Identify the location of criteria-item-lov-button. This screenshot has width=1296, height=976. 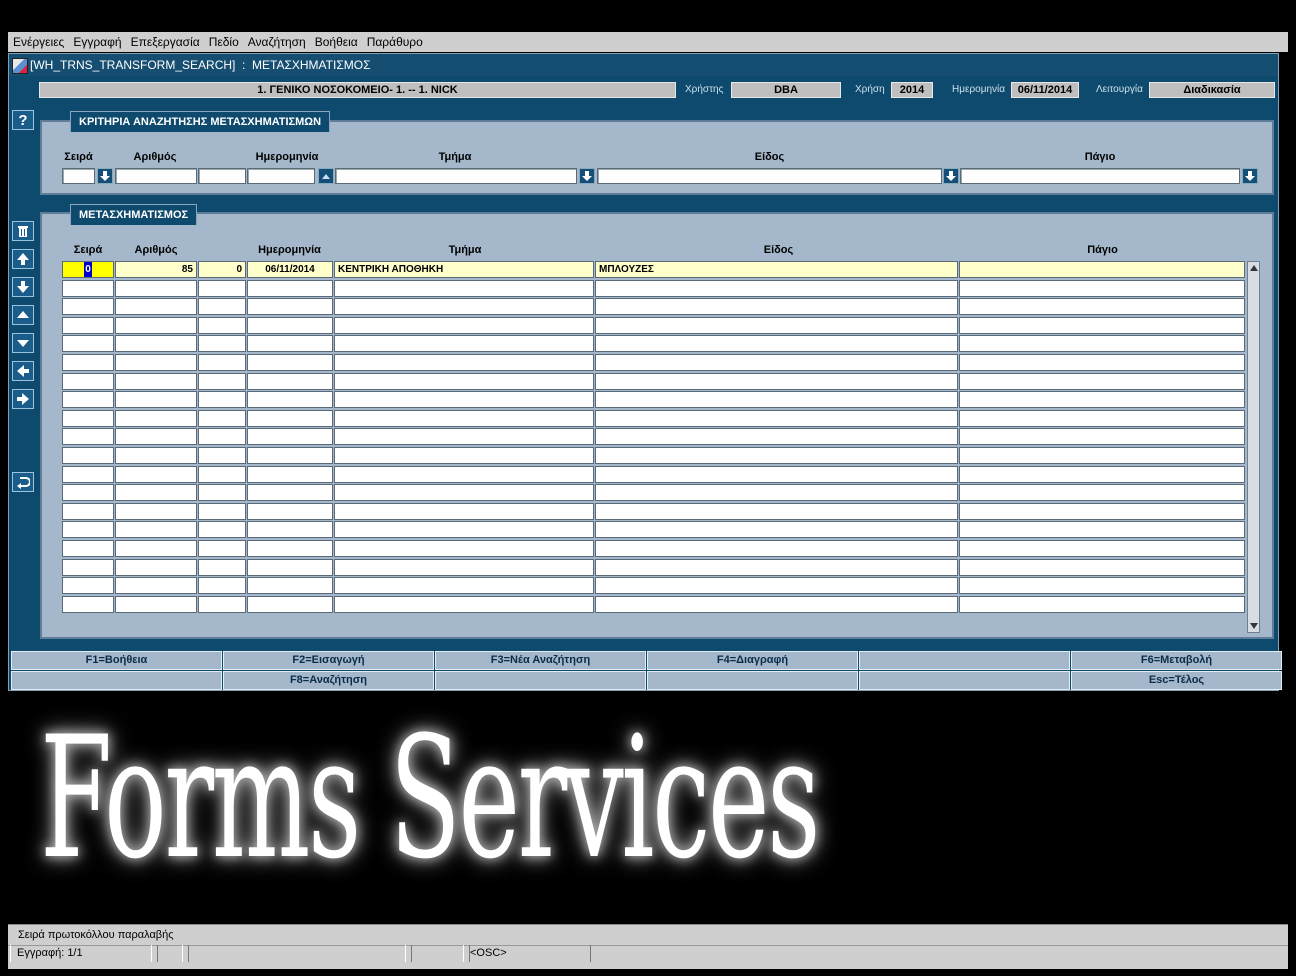
(951, 176).